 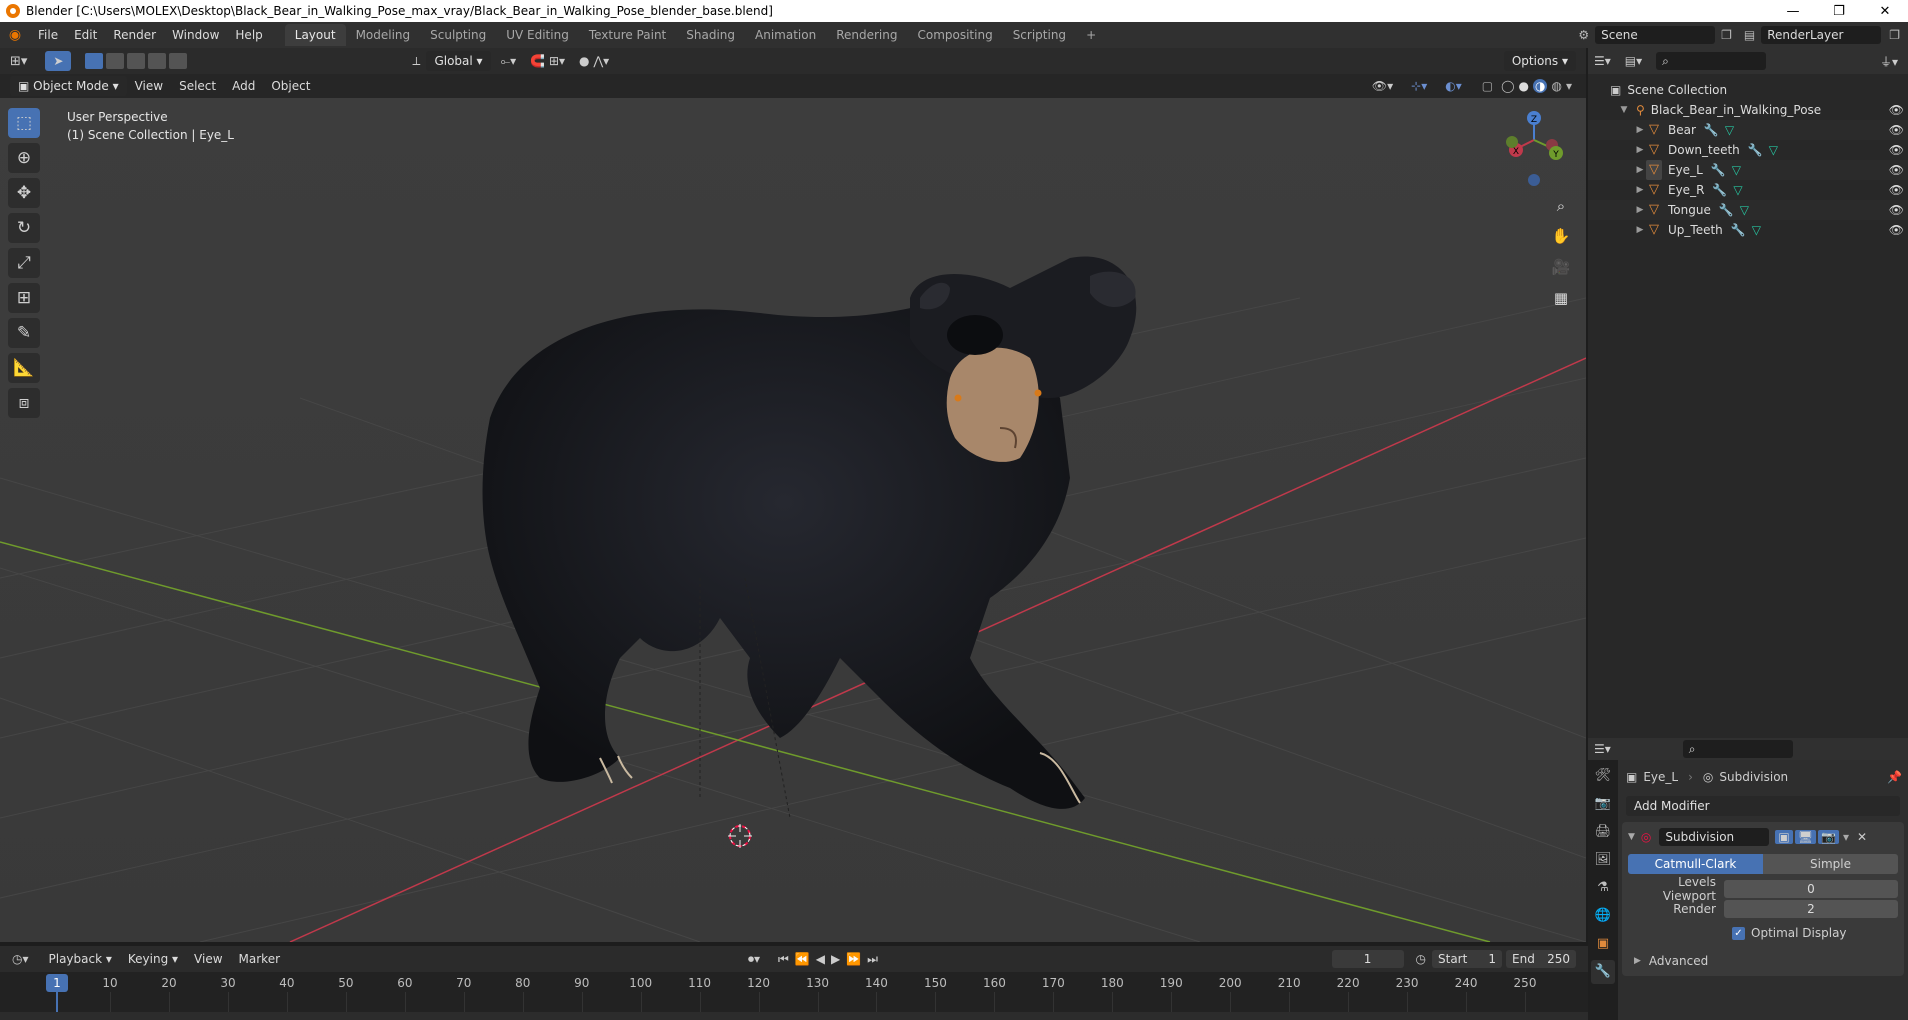 What do you see at coordinates (1714, 837) in the screenshot?
I see `modifier-name-field: Subdivision` at bounding box center [1714, 837].